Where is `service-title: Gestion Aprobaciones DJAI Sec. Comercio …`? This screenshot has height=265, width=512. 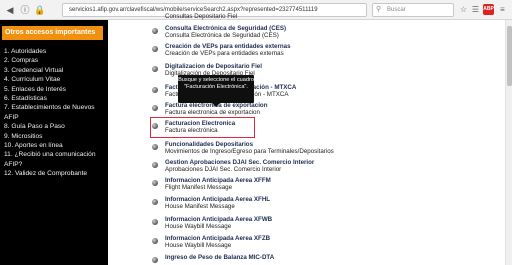 service-title: Gestion Aprobaciones DJAI Sec. Comercio … is located at coordinates (240, 162).